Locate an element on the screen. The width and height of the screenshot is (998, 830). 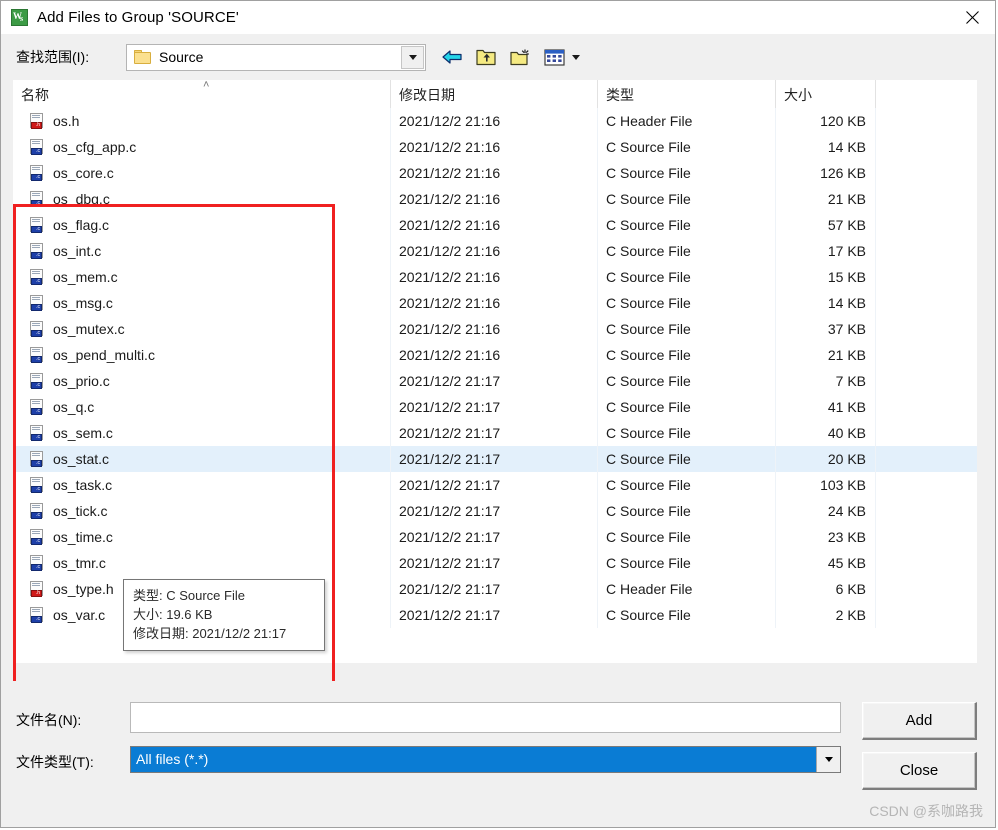
cell-filename: .c os_sem.c is located at coordinates (202, 433).